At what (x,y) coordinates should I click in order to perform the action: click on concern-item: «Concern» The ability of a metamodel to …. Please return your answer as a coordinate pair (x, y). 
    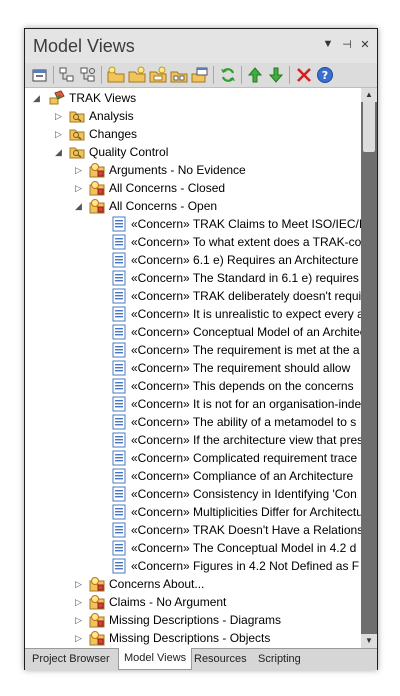
    Looking at the image, I should click on (193, 422).